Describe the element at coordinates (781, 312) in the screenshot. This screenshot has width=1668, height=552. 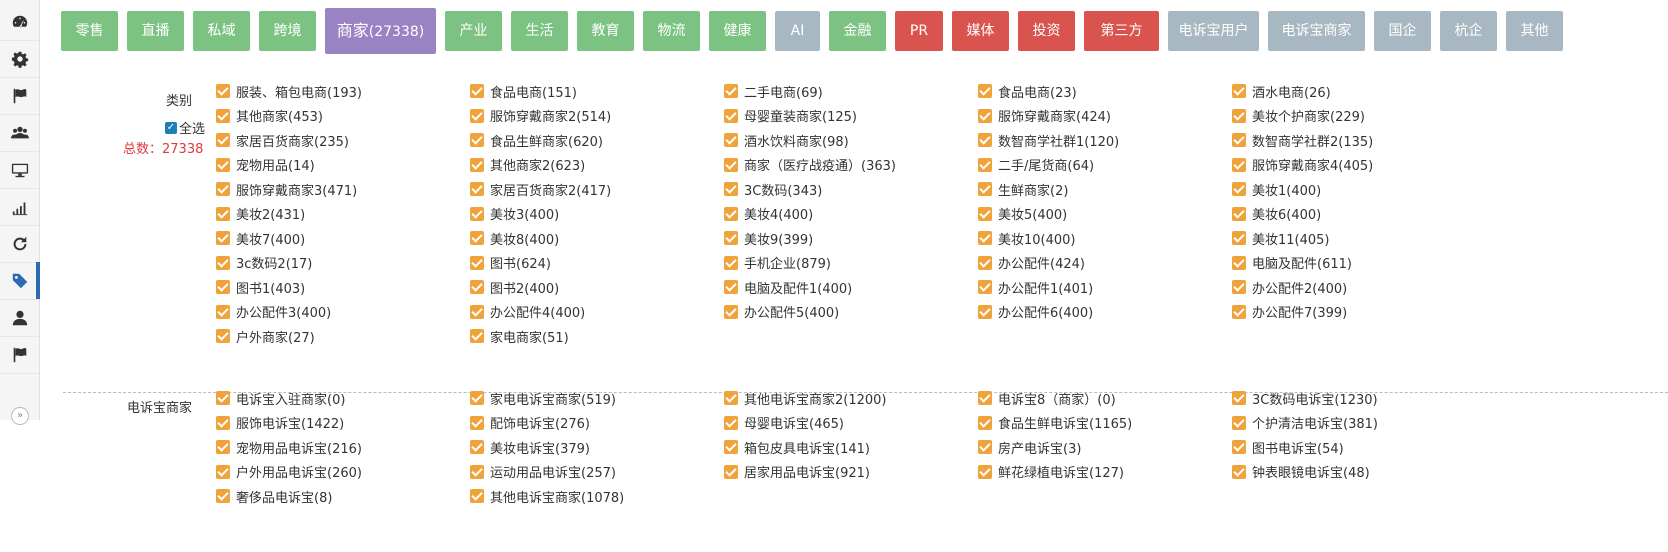
I see `checkbox-item: 办公配件5(400)` at that location.